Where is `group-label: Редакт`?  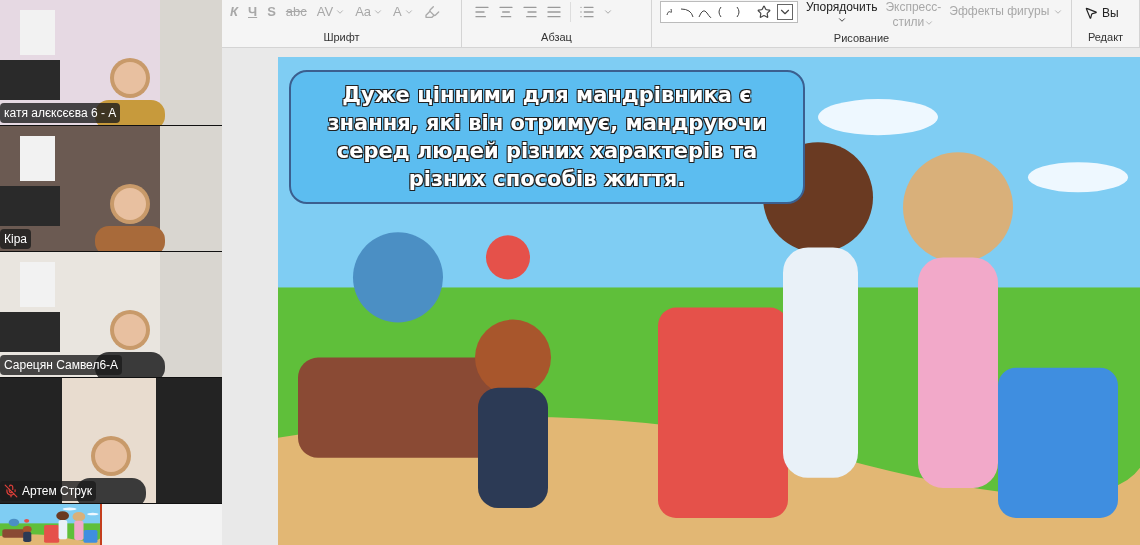
group-label: Редакт is located at coordinates (1105, 37).